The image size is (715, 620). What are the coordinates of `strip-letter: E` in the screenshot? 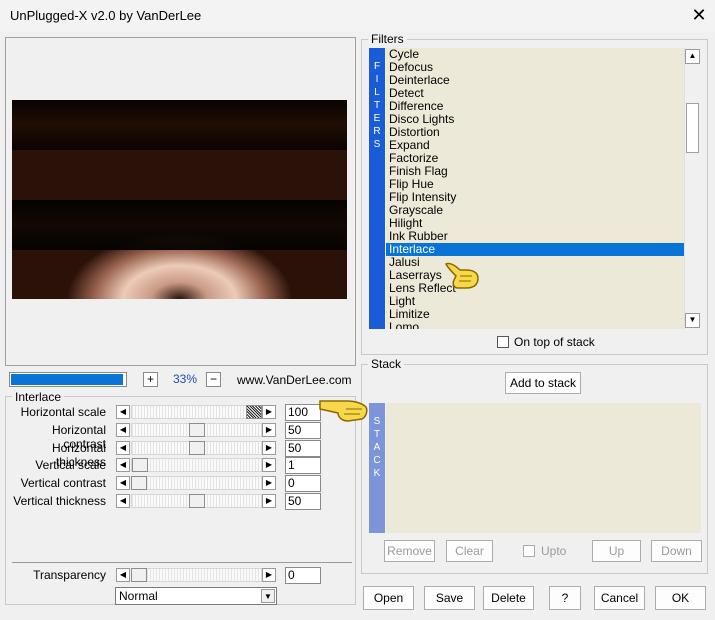 It's located at (377, 118).